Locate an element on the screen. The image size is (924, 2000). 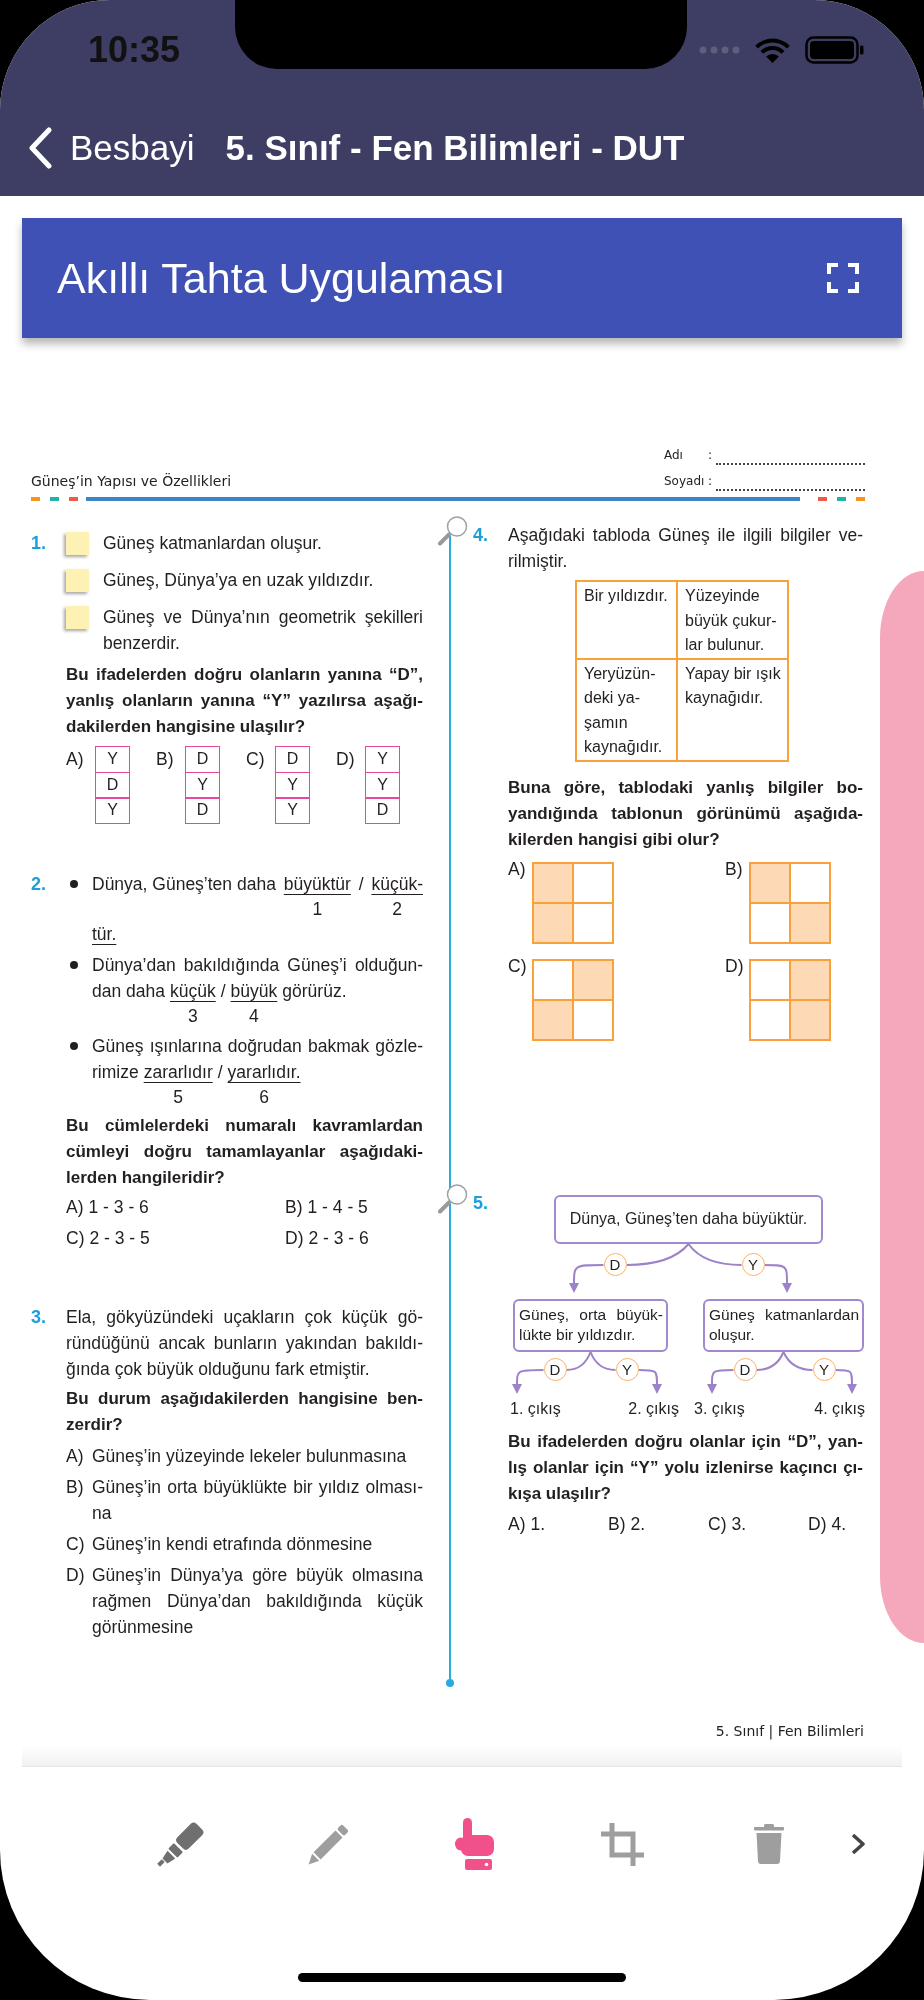
chevron-right-icon is located at coordinates (858, 1844).